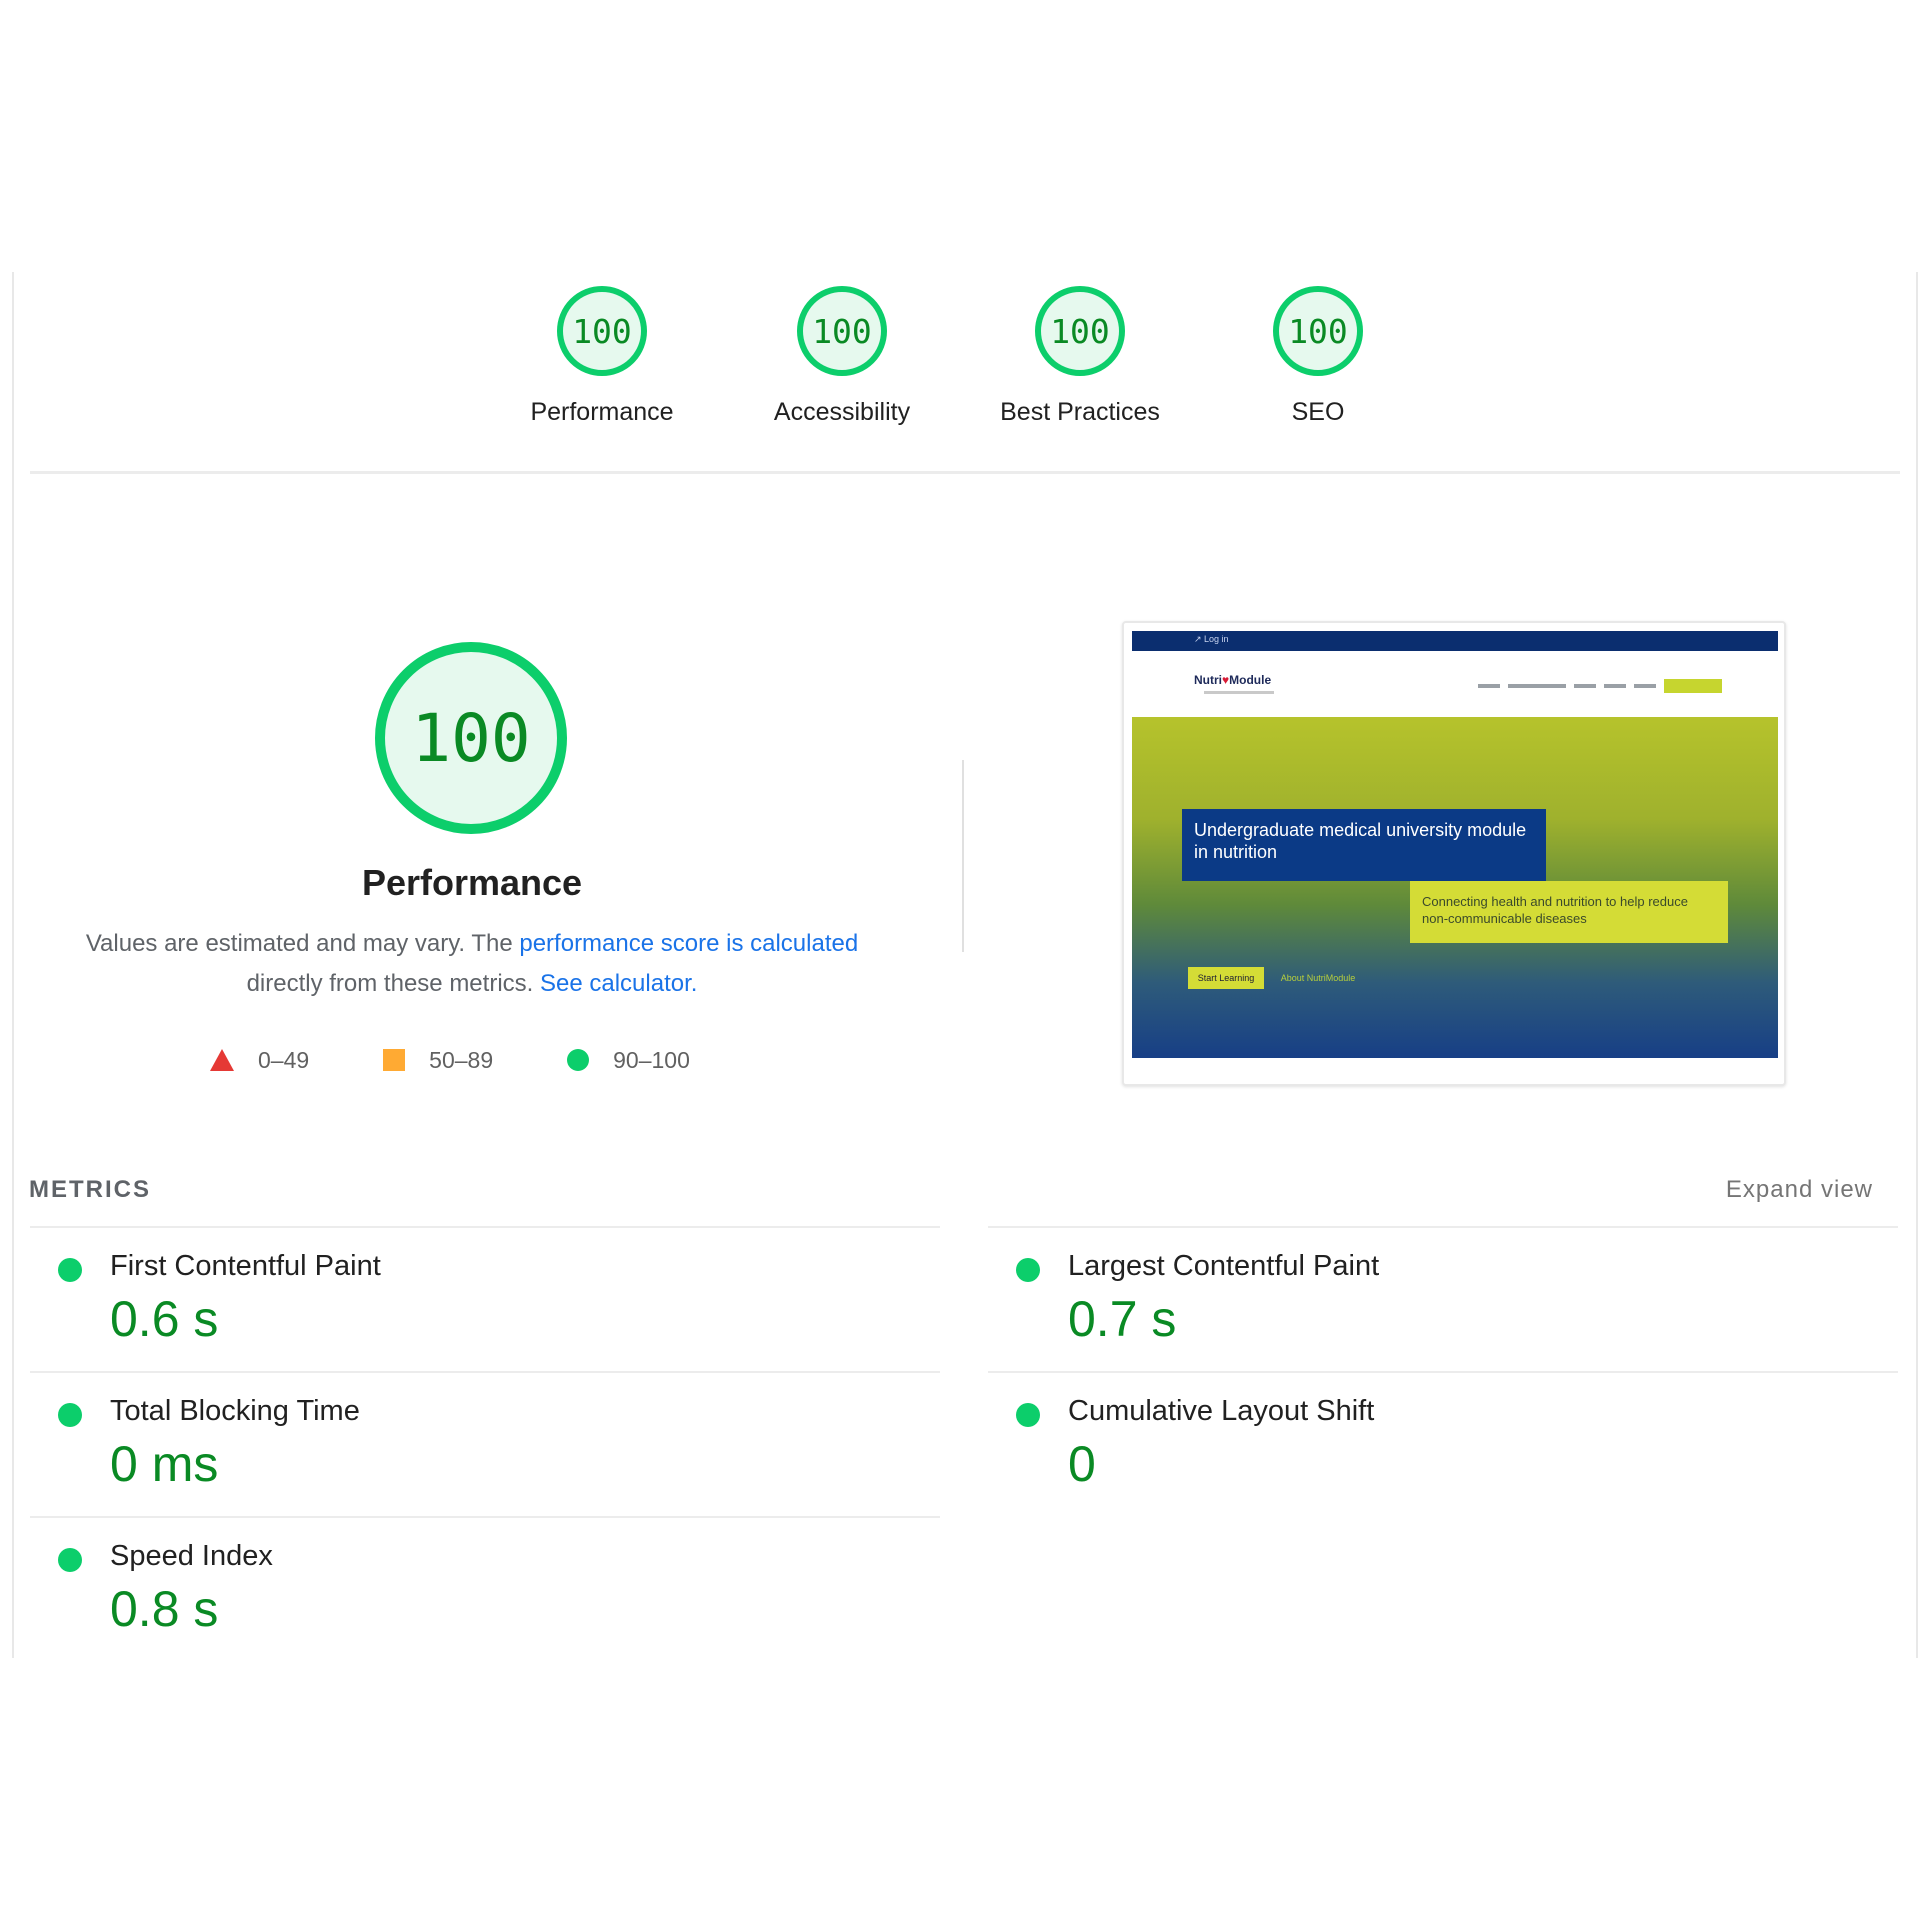 The image size is (1920, 1920). What do you see at coordinates (1221, 1411) in the screenshot?
I see `metric-name: Cumulative Layout Shift` at bounding box center [1221, 1411].